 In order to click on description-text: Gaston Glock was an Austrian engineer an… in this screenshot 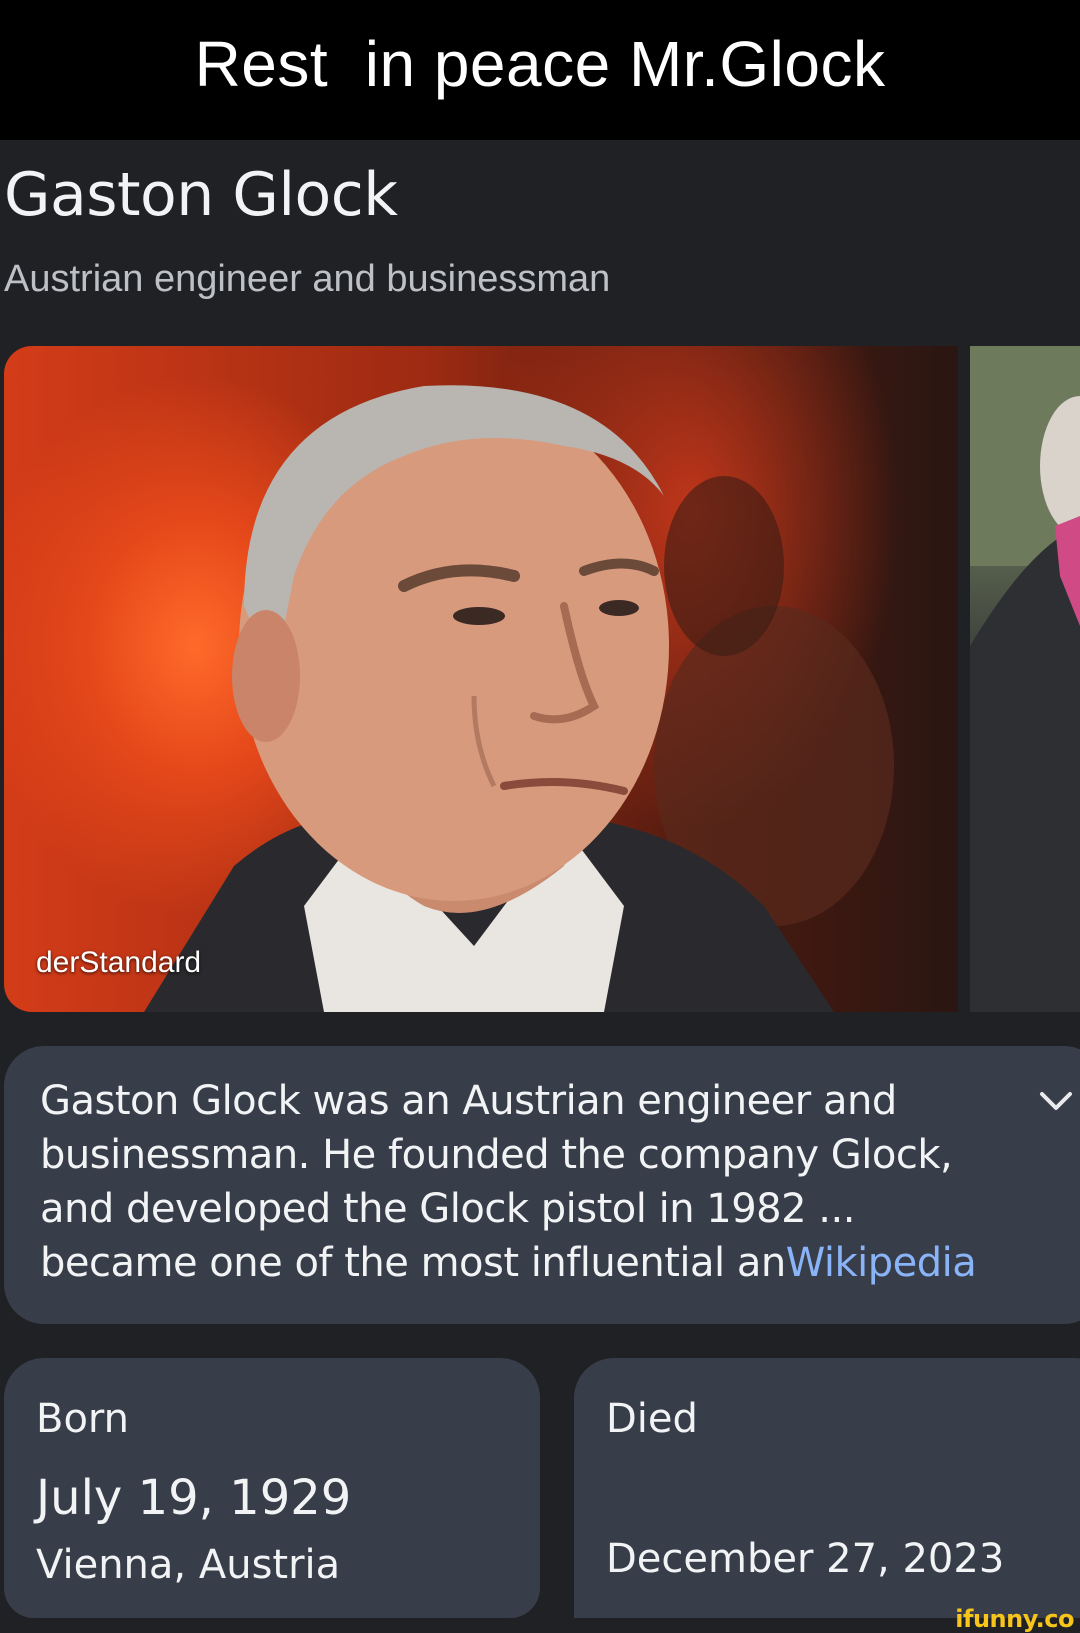, I will do `click(520, 1182)`.